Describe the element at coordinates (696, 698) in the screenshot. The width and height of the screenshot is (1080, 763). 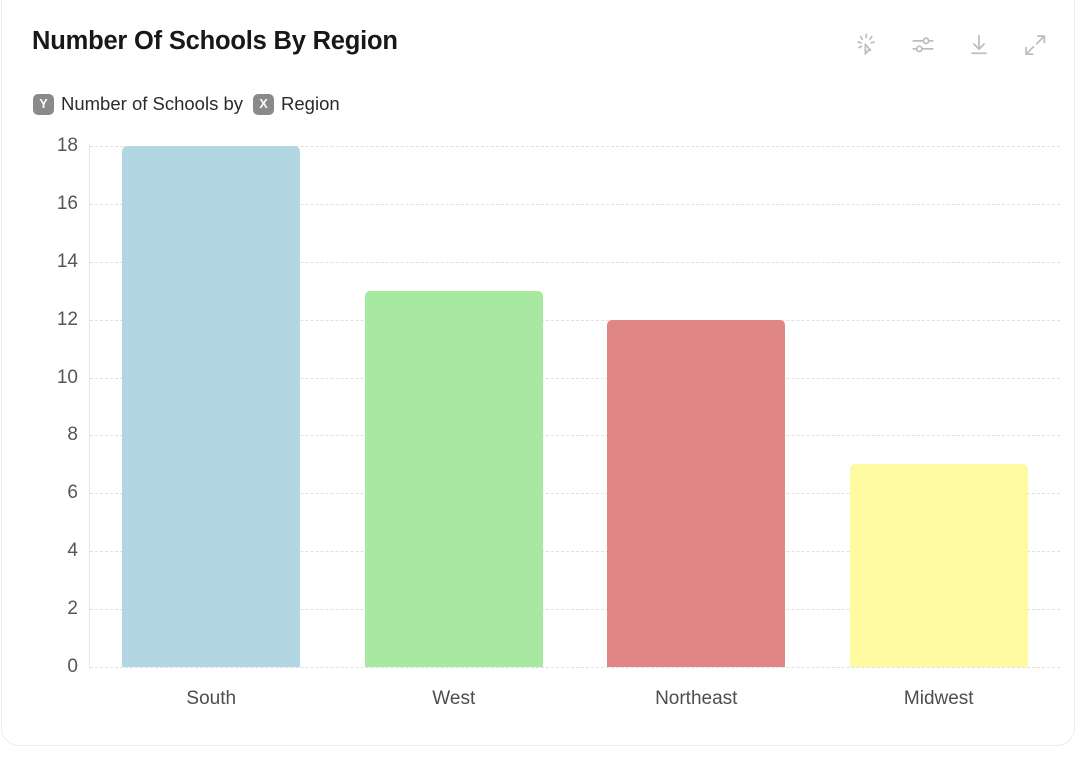
I see `x-axis-tick-label: Northeast` at that location.